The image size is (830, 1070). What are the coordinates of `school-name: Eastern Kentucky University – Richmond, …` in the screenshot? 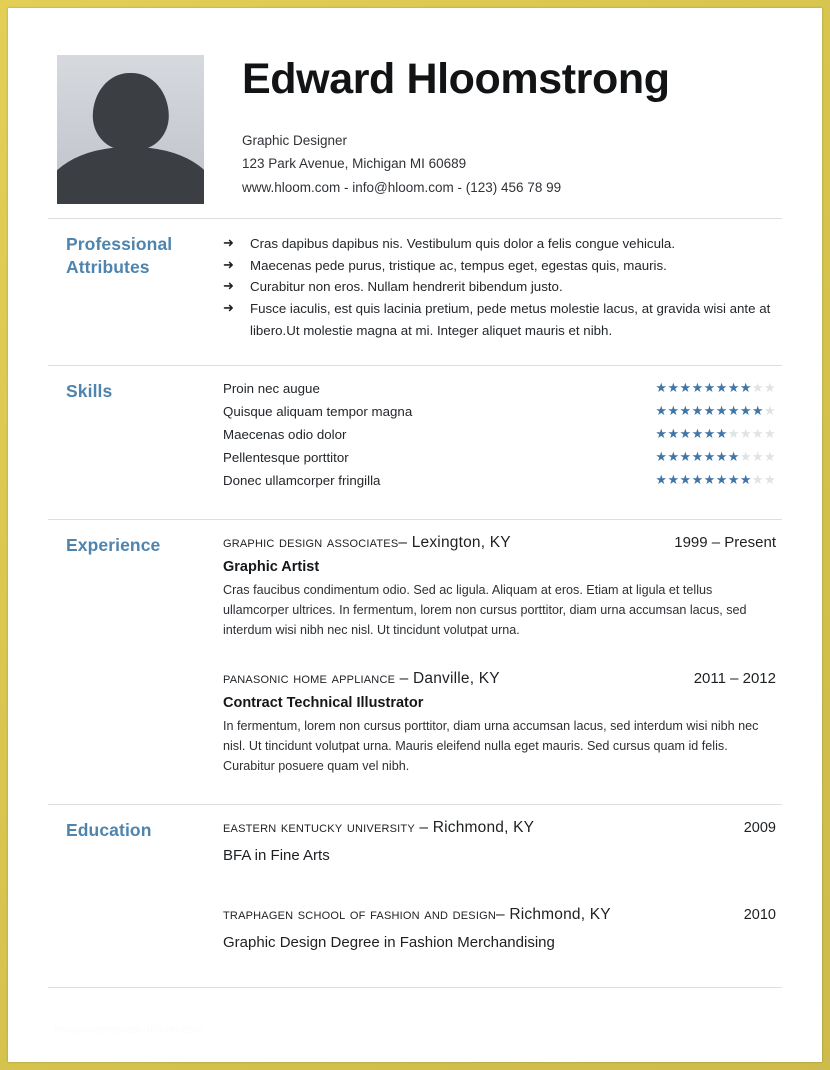 It's located at (379, 828).